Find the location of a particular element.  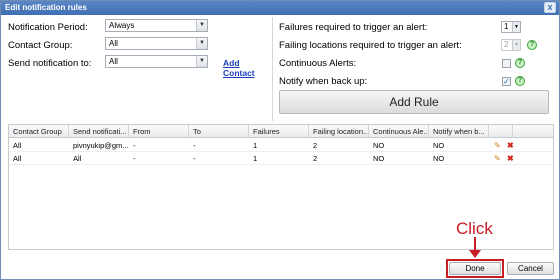

continuous-alerts-checkbox is located at coordinates (506, 63).